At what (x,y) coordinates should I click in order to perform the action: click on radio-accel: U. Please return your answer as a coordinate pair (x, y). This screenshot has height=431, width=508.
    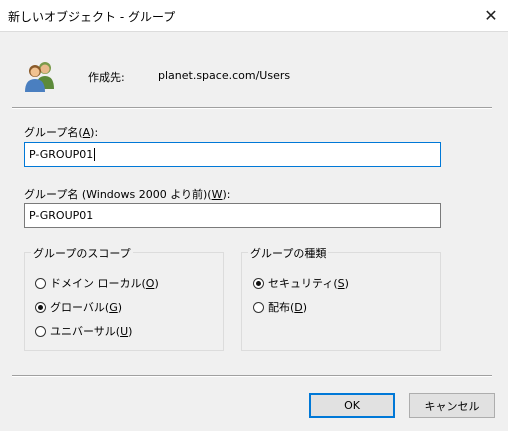
    Looking at the image, I should click on (124, 331).